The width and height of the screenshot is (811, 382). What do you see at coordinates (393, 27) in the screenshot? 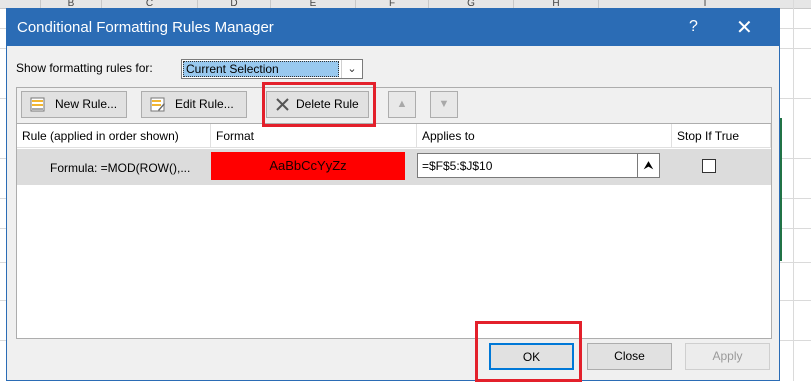
I see `title-bar: Conditional Formatting Rules Manager ? ✕` at bounding box center [393, 27].